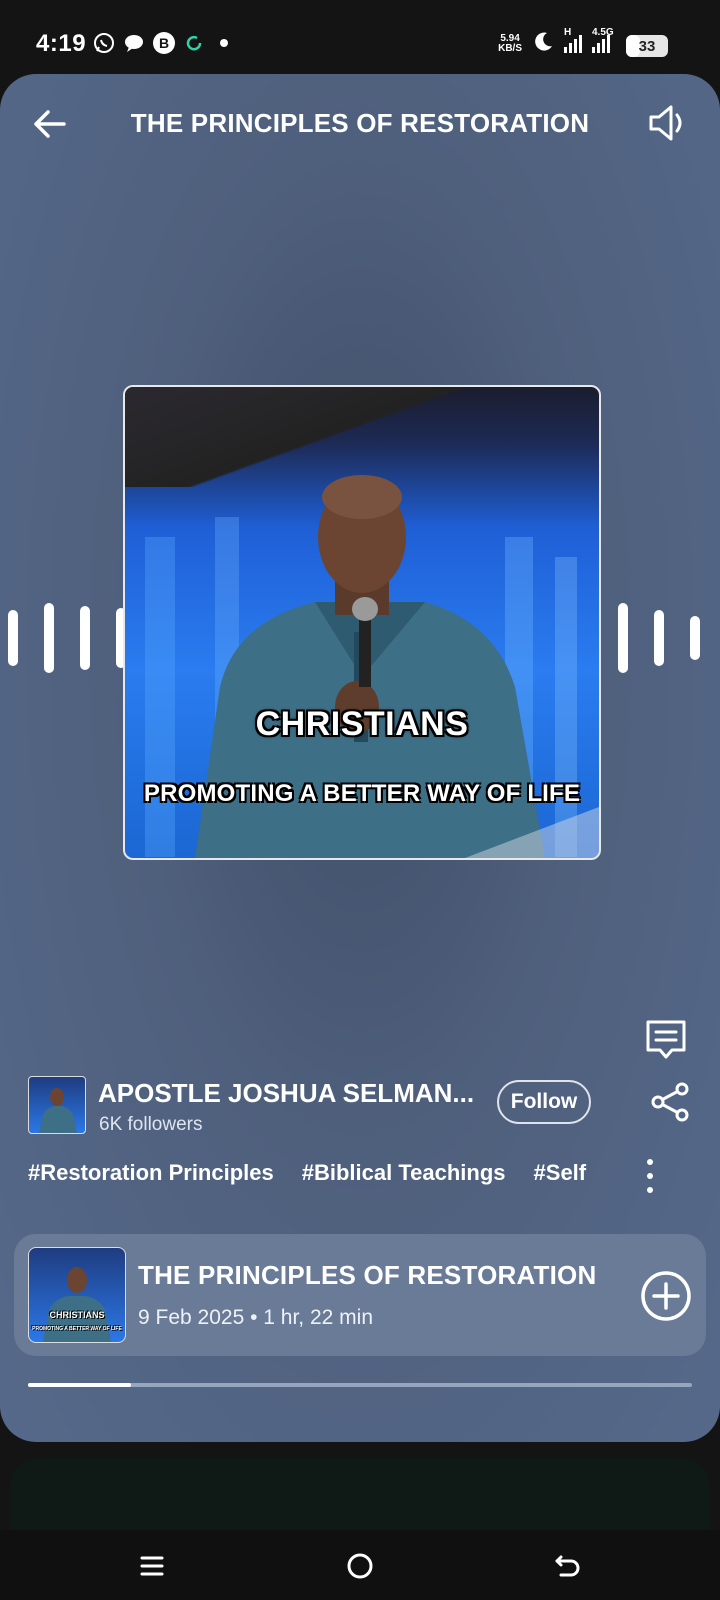 The image size is (720, 1600). I want to click on follow-button: Follow, so click(544, 1102).